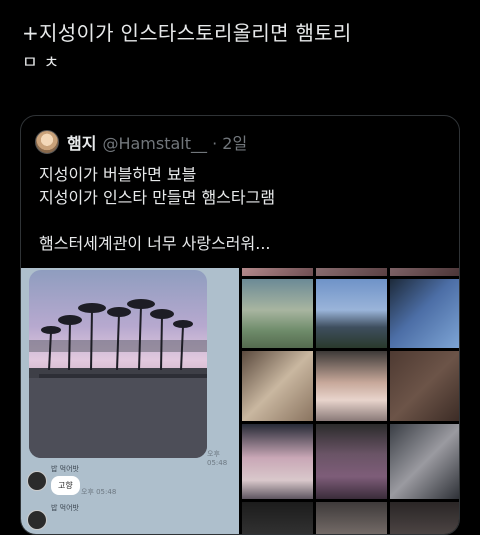  What do you see at coordinates (118, 378) in the screenshot?
I see `palm-trees-illustration` at bounding box center [118, 378].